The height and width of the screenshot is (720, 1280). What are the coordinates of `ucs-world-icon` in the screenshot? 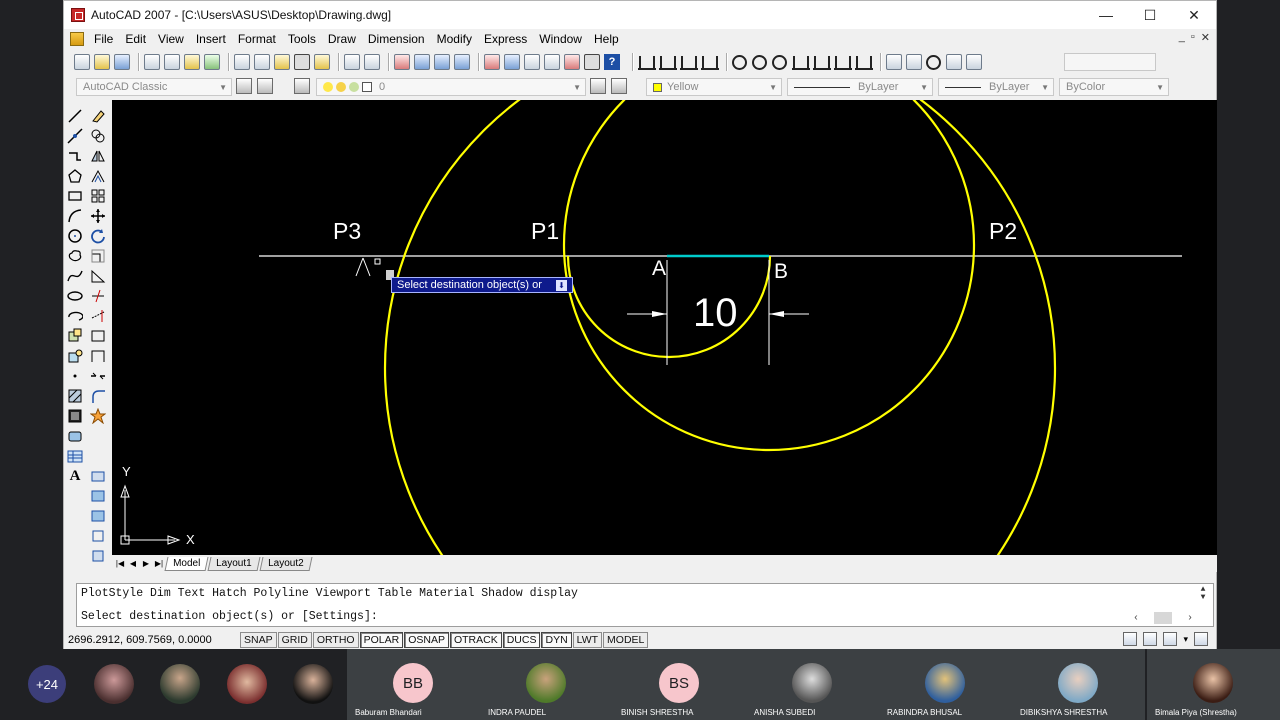 It's located at (98, 496).